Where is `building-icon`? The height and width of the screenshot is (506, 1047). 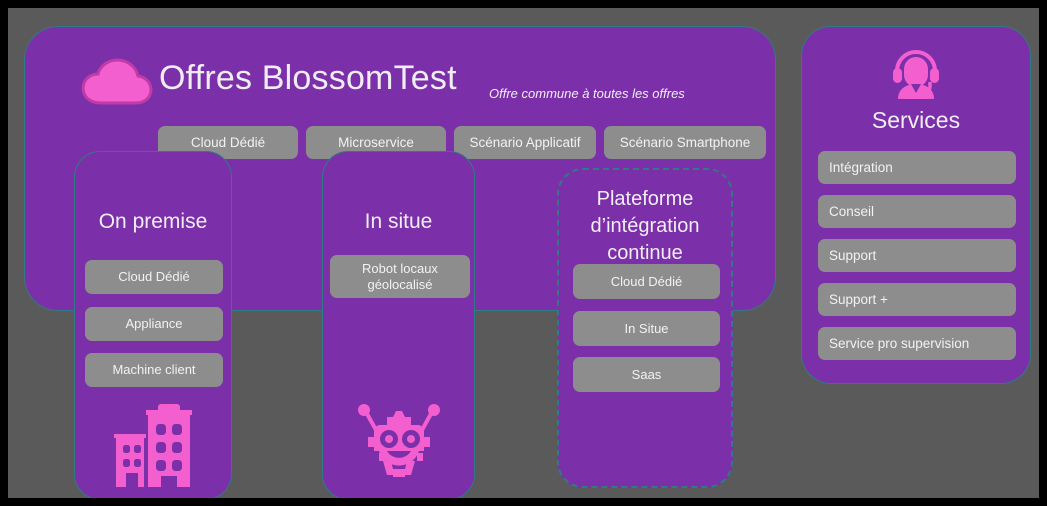 building-icon is located at coordinates (153, 444).